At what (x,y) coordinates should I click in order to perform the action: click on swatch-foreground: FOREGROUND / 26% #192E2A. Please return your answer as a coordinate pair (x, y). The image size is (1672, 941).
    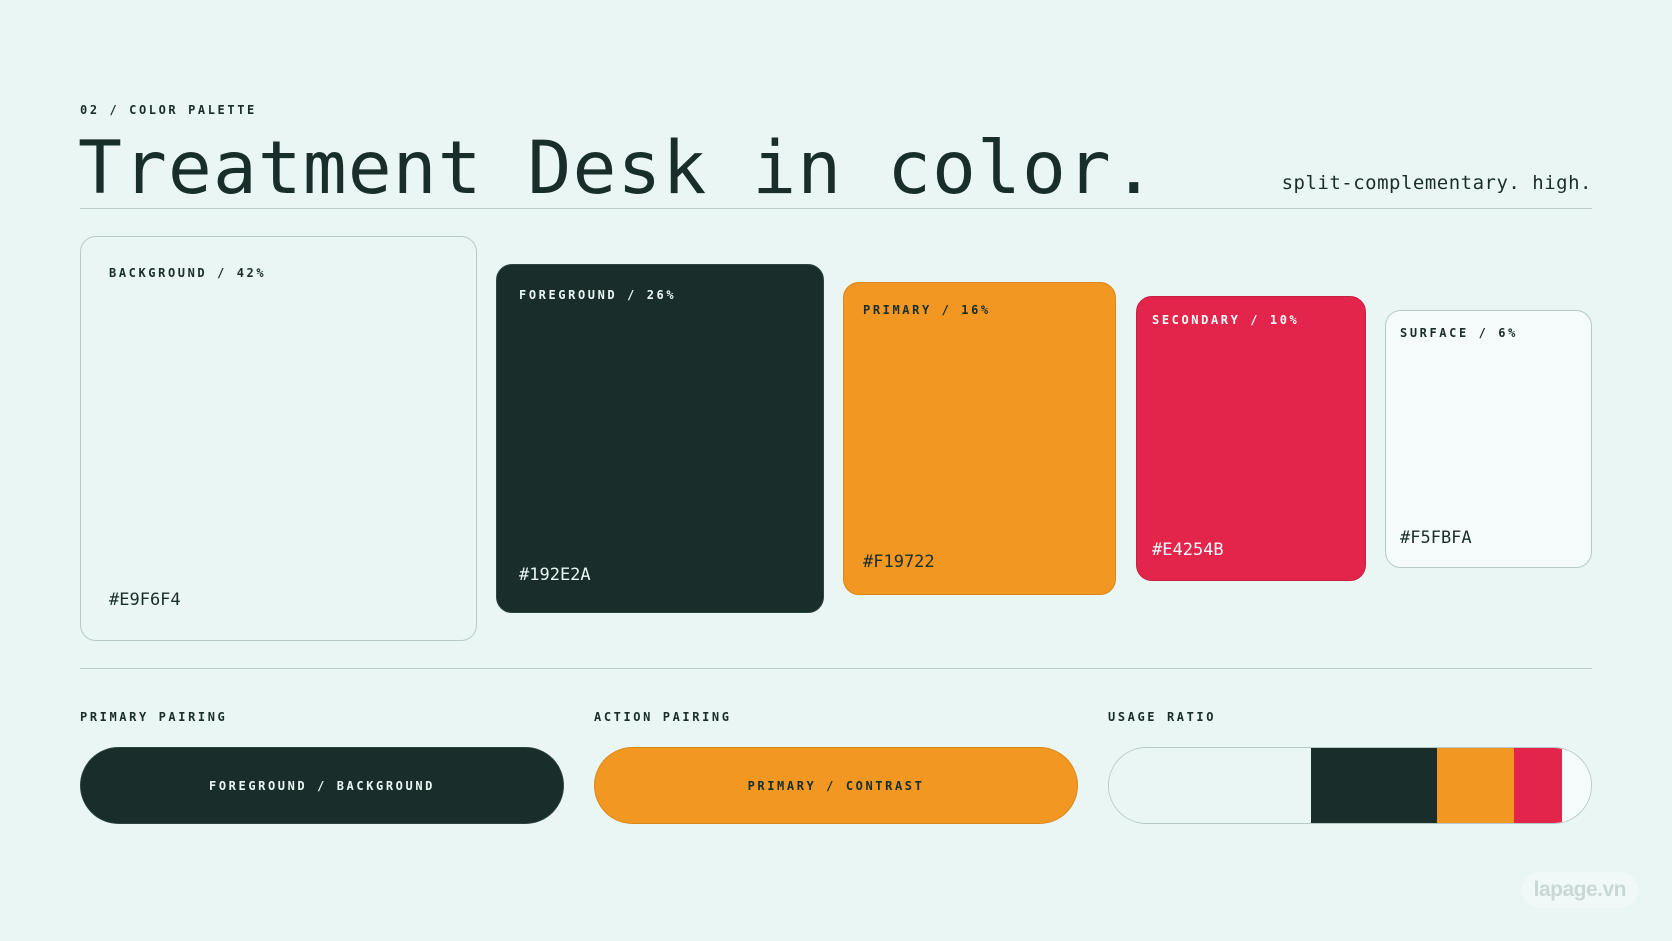
    Looking at the image, I should click on (660, 438).